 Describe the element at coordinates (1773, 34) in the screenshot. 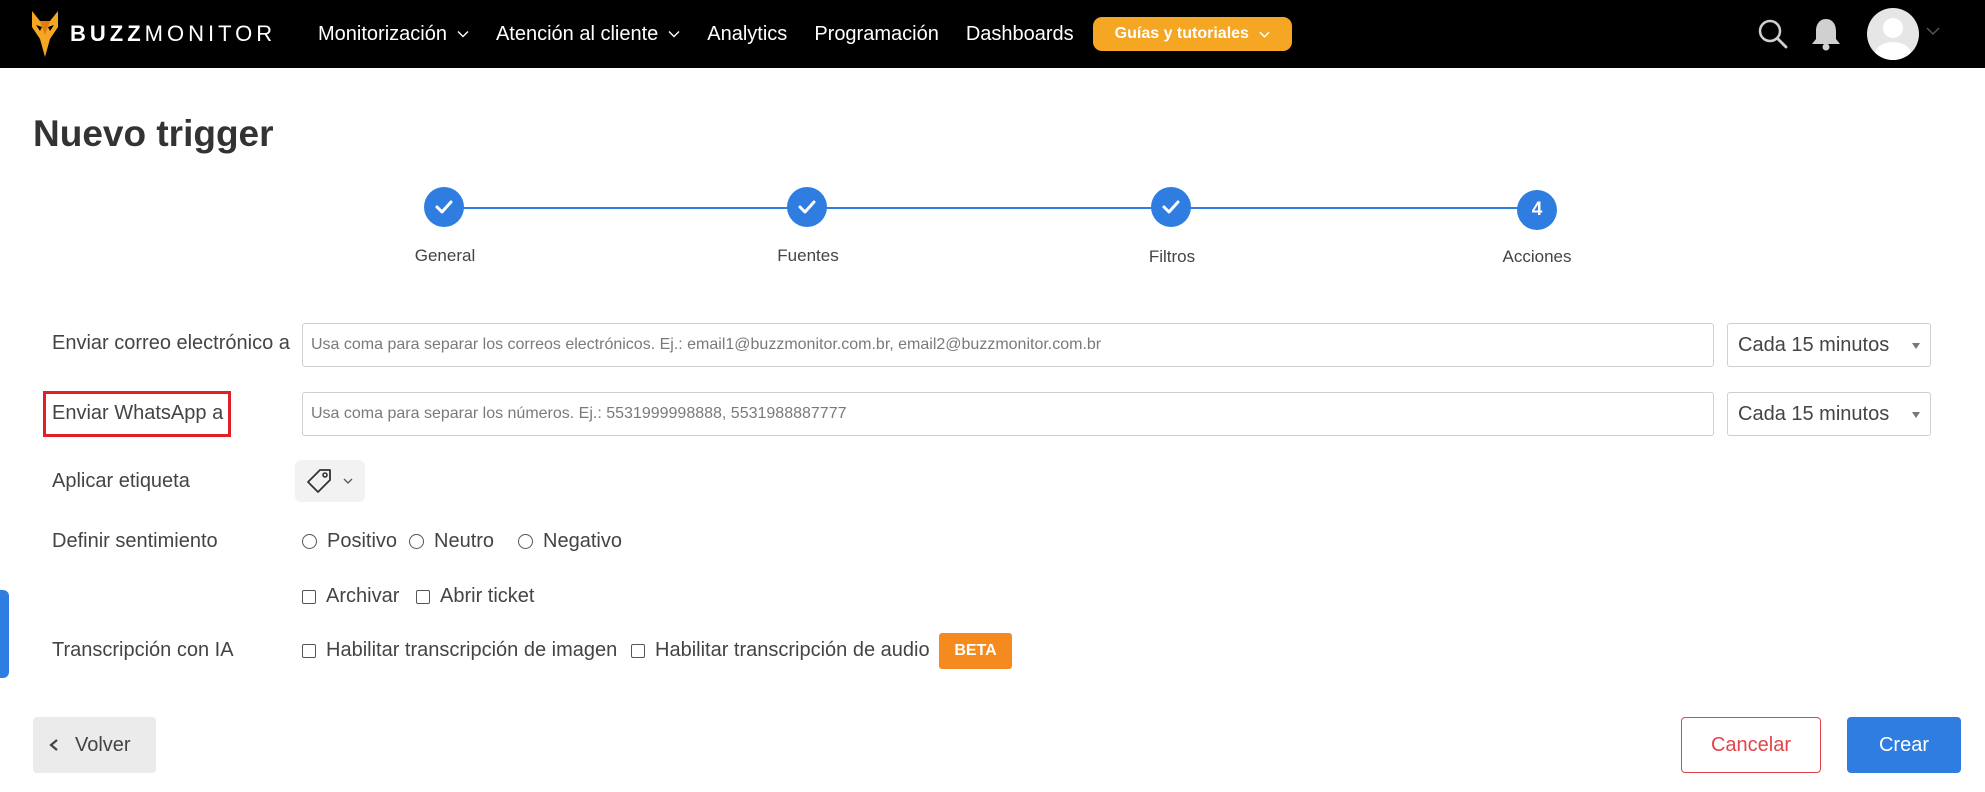

I see `search-icon` at that location.